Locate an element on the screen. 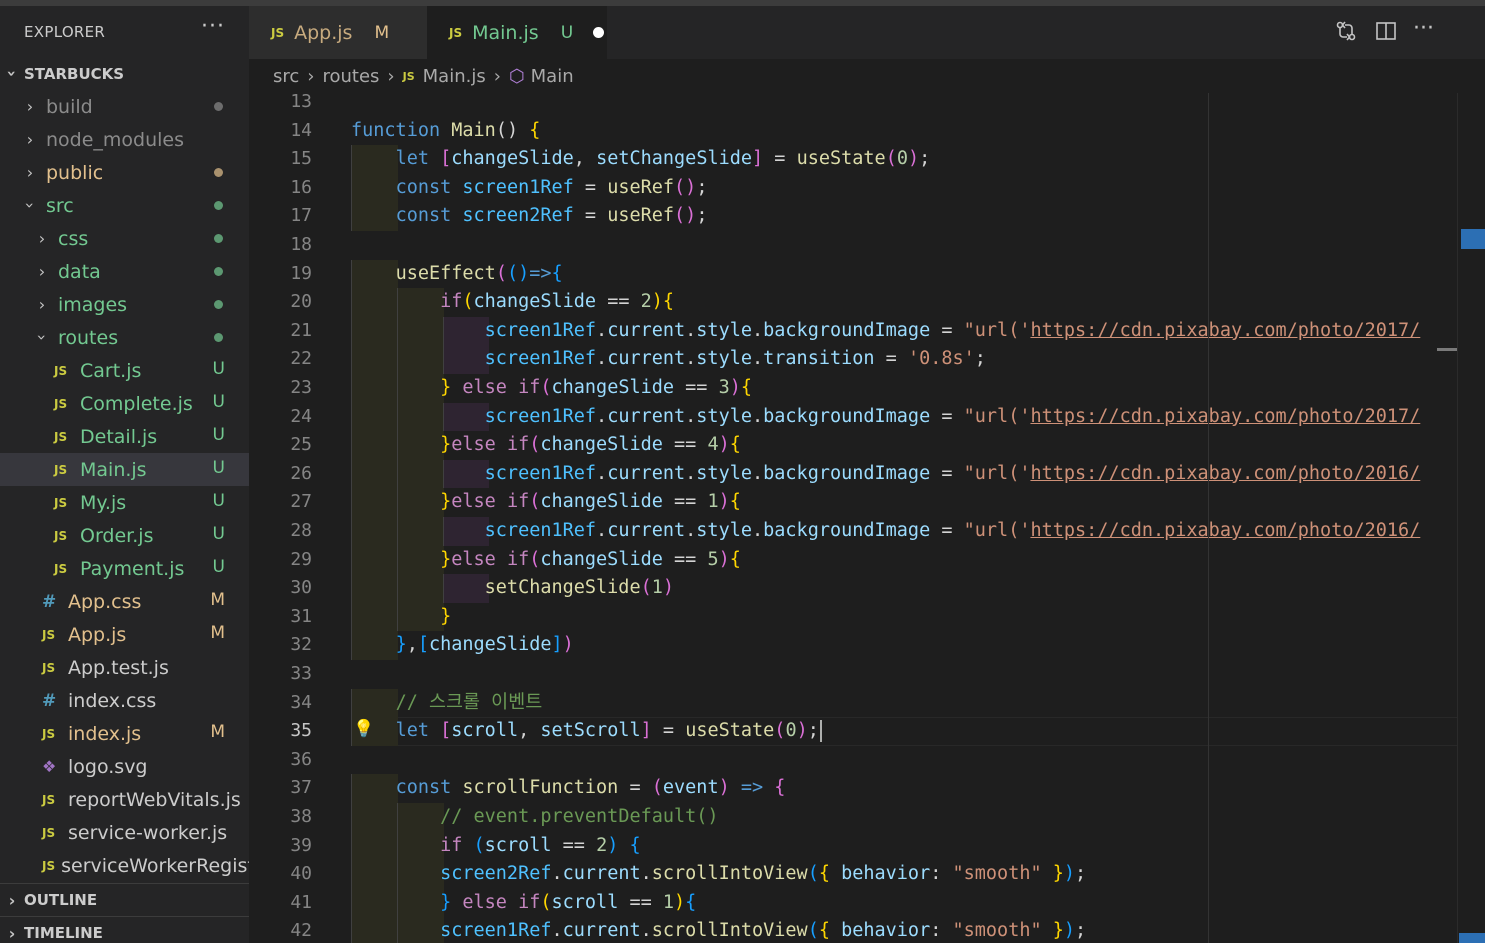  code-text: function Main() { is located at coordinates (445, 131).